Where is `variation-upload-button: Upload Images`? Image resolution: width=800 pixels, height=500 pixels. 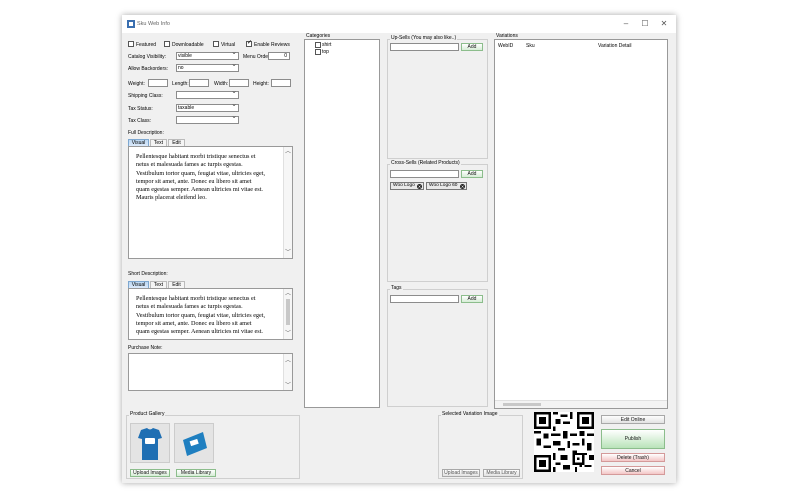
variation-upload-button: Upload Images is located at coordinates (461, 473).